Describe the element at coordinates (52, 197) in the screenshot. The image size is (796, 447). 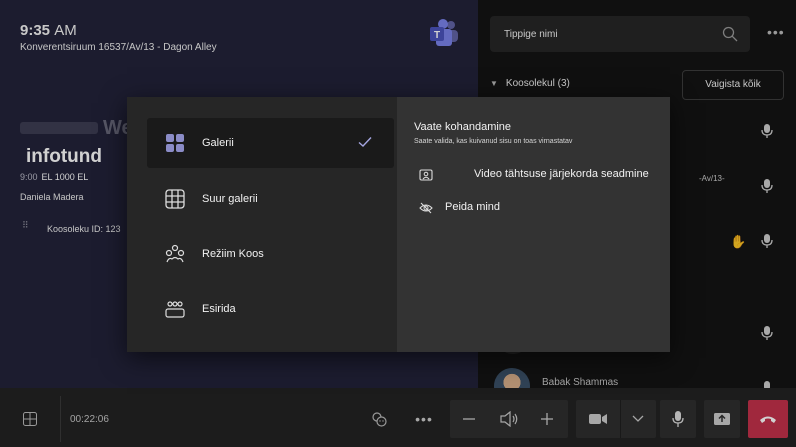
I see `meeting-organizer: Daniela Madera` at that location.